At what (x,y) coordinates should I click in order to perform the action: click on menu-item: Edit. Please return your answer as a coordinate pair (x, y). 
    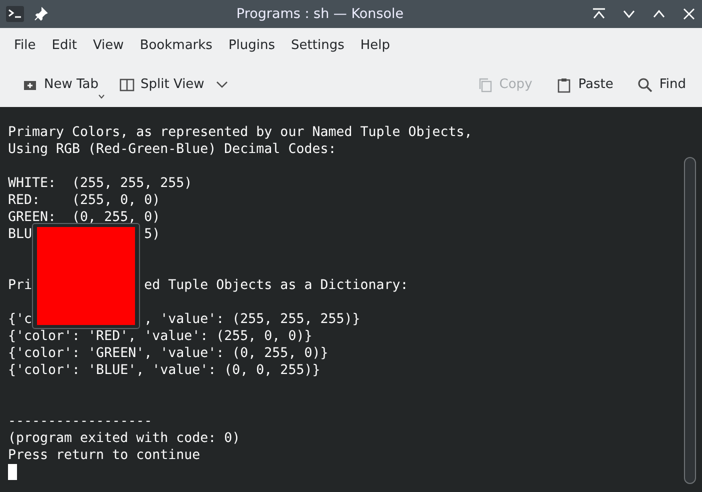
    Looking at the image, I should click on (64, 46).